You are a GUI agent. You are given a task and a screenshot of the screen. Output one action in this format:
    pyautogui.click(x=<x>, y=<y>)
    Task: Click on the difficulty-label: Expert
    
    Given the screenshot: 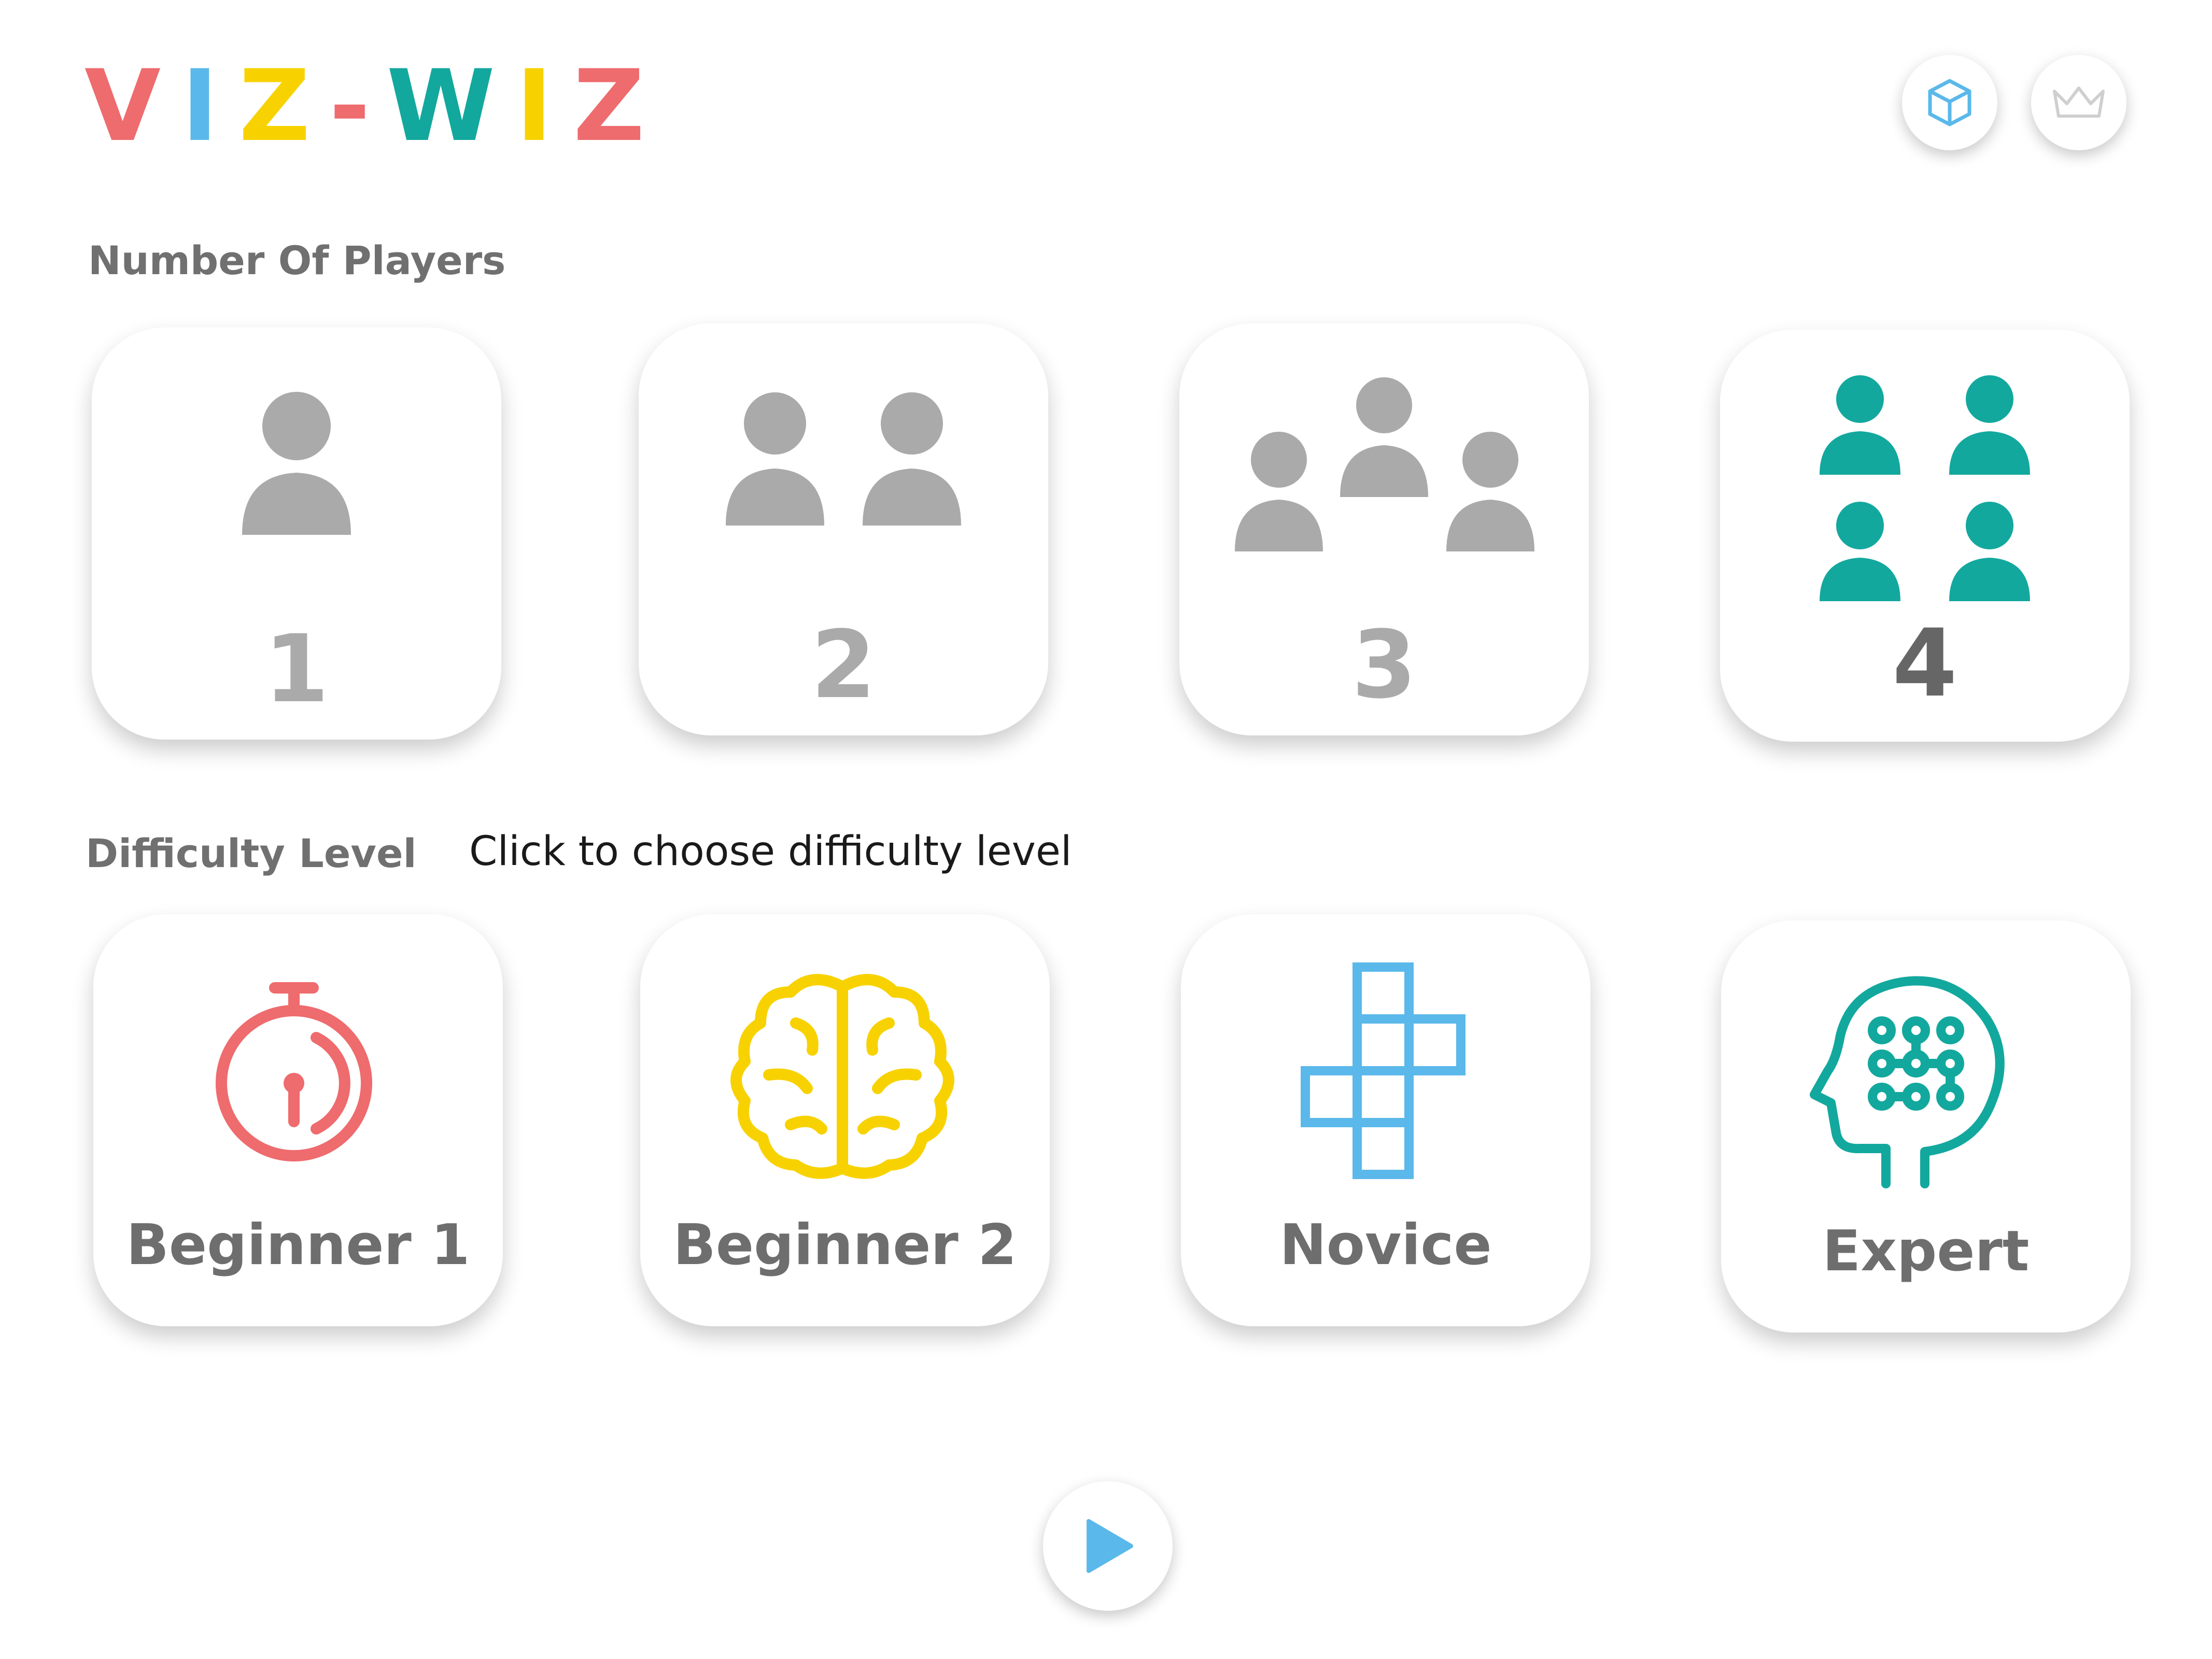 What is the action you would take?
    pyautogui.click(x=1926, y=1251)
    